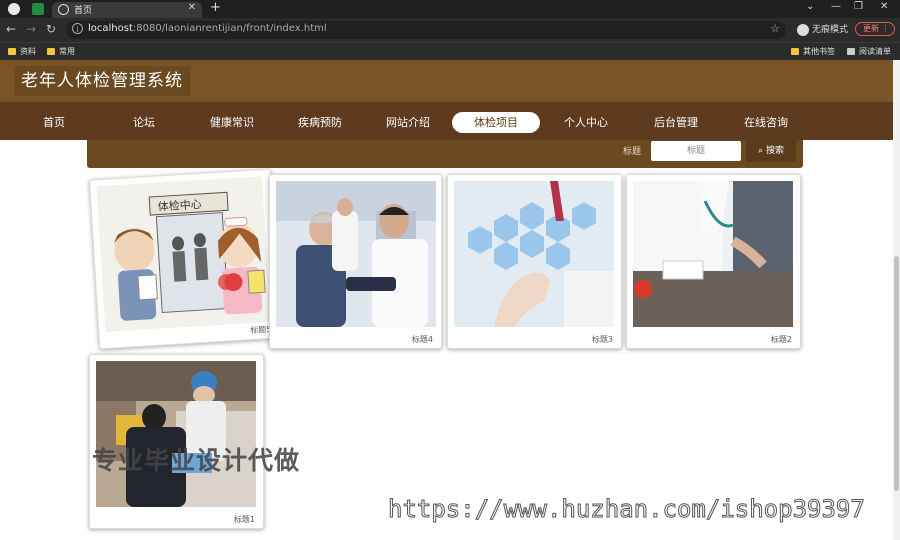 Image resolution: width=900 pixels, height=540 pixels. What do you see at coordinates (446, 81) in the screenshot?
I see `site-header: 老年人体检管理系统` at bounding box center [446, 81].